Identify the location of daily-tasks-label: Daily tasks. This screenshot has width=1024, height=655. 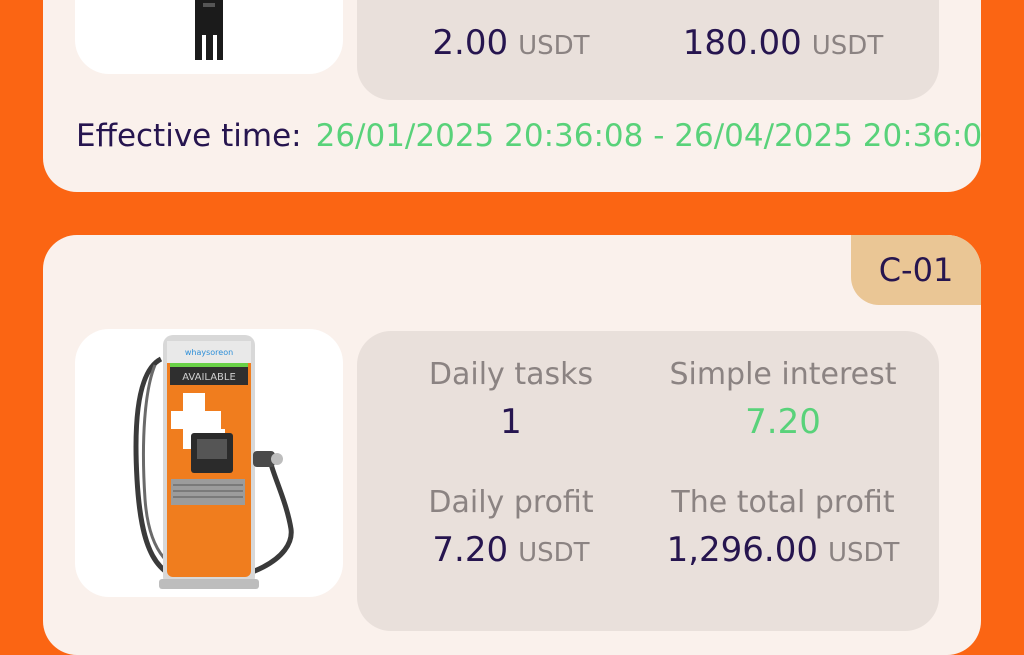
(511, 374).